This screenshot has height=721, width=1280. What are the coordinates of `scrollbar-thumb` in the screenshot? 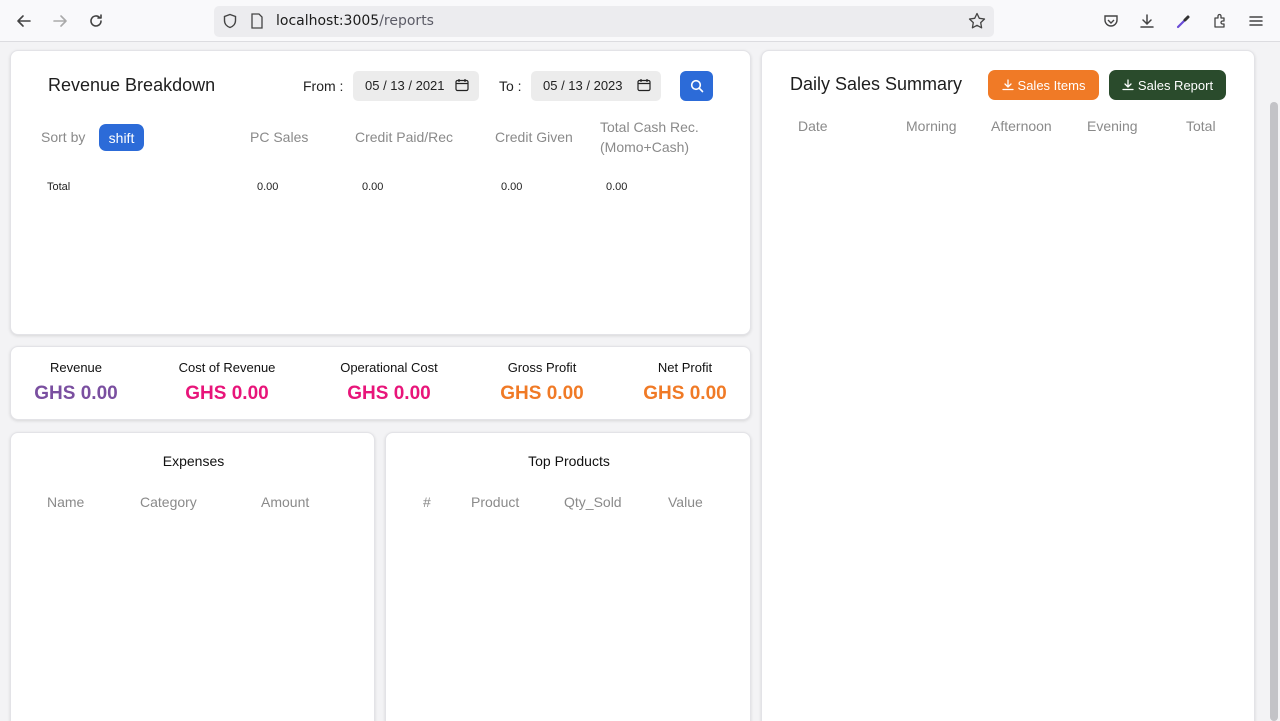 It's located at (1274, 411).